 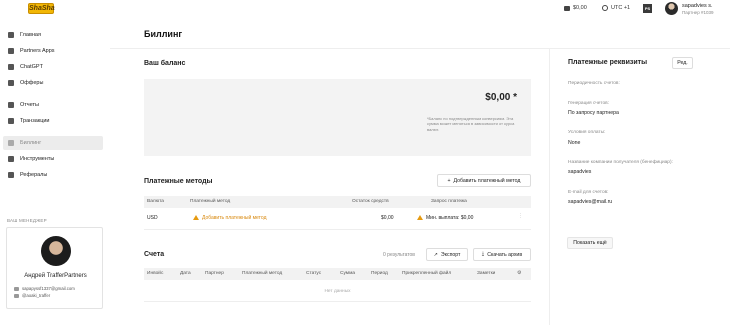 I want to click on inv-header-file: Прикрепленный файл, so click(x=427, y=273).